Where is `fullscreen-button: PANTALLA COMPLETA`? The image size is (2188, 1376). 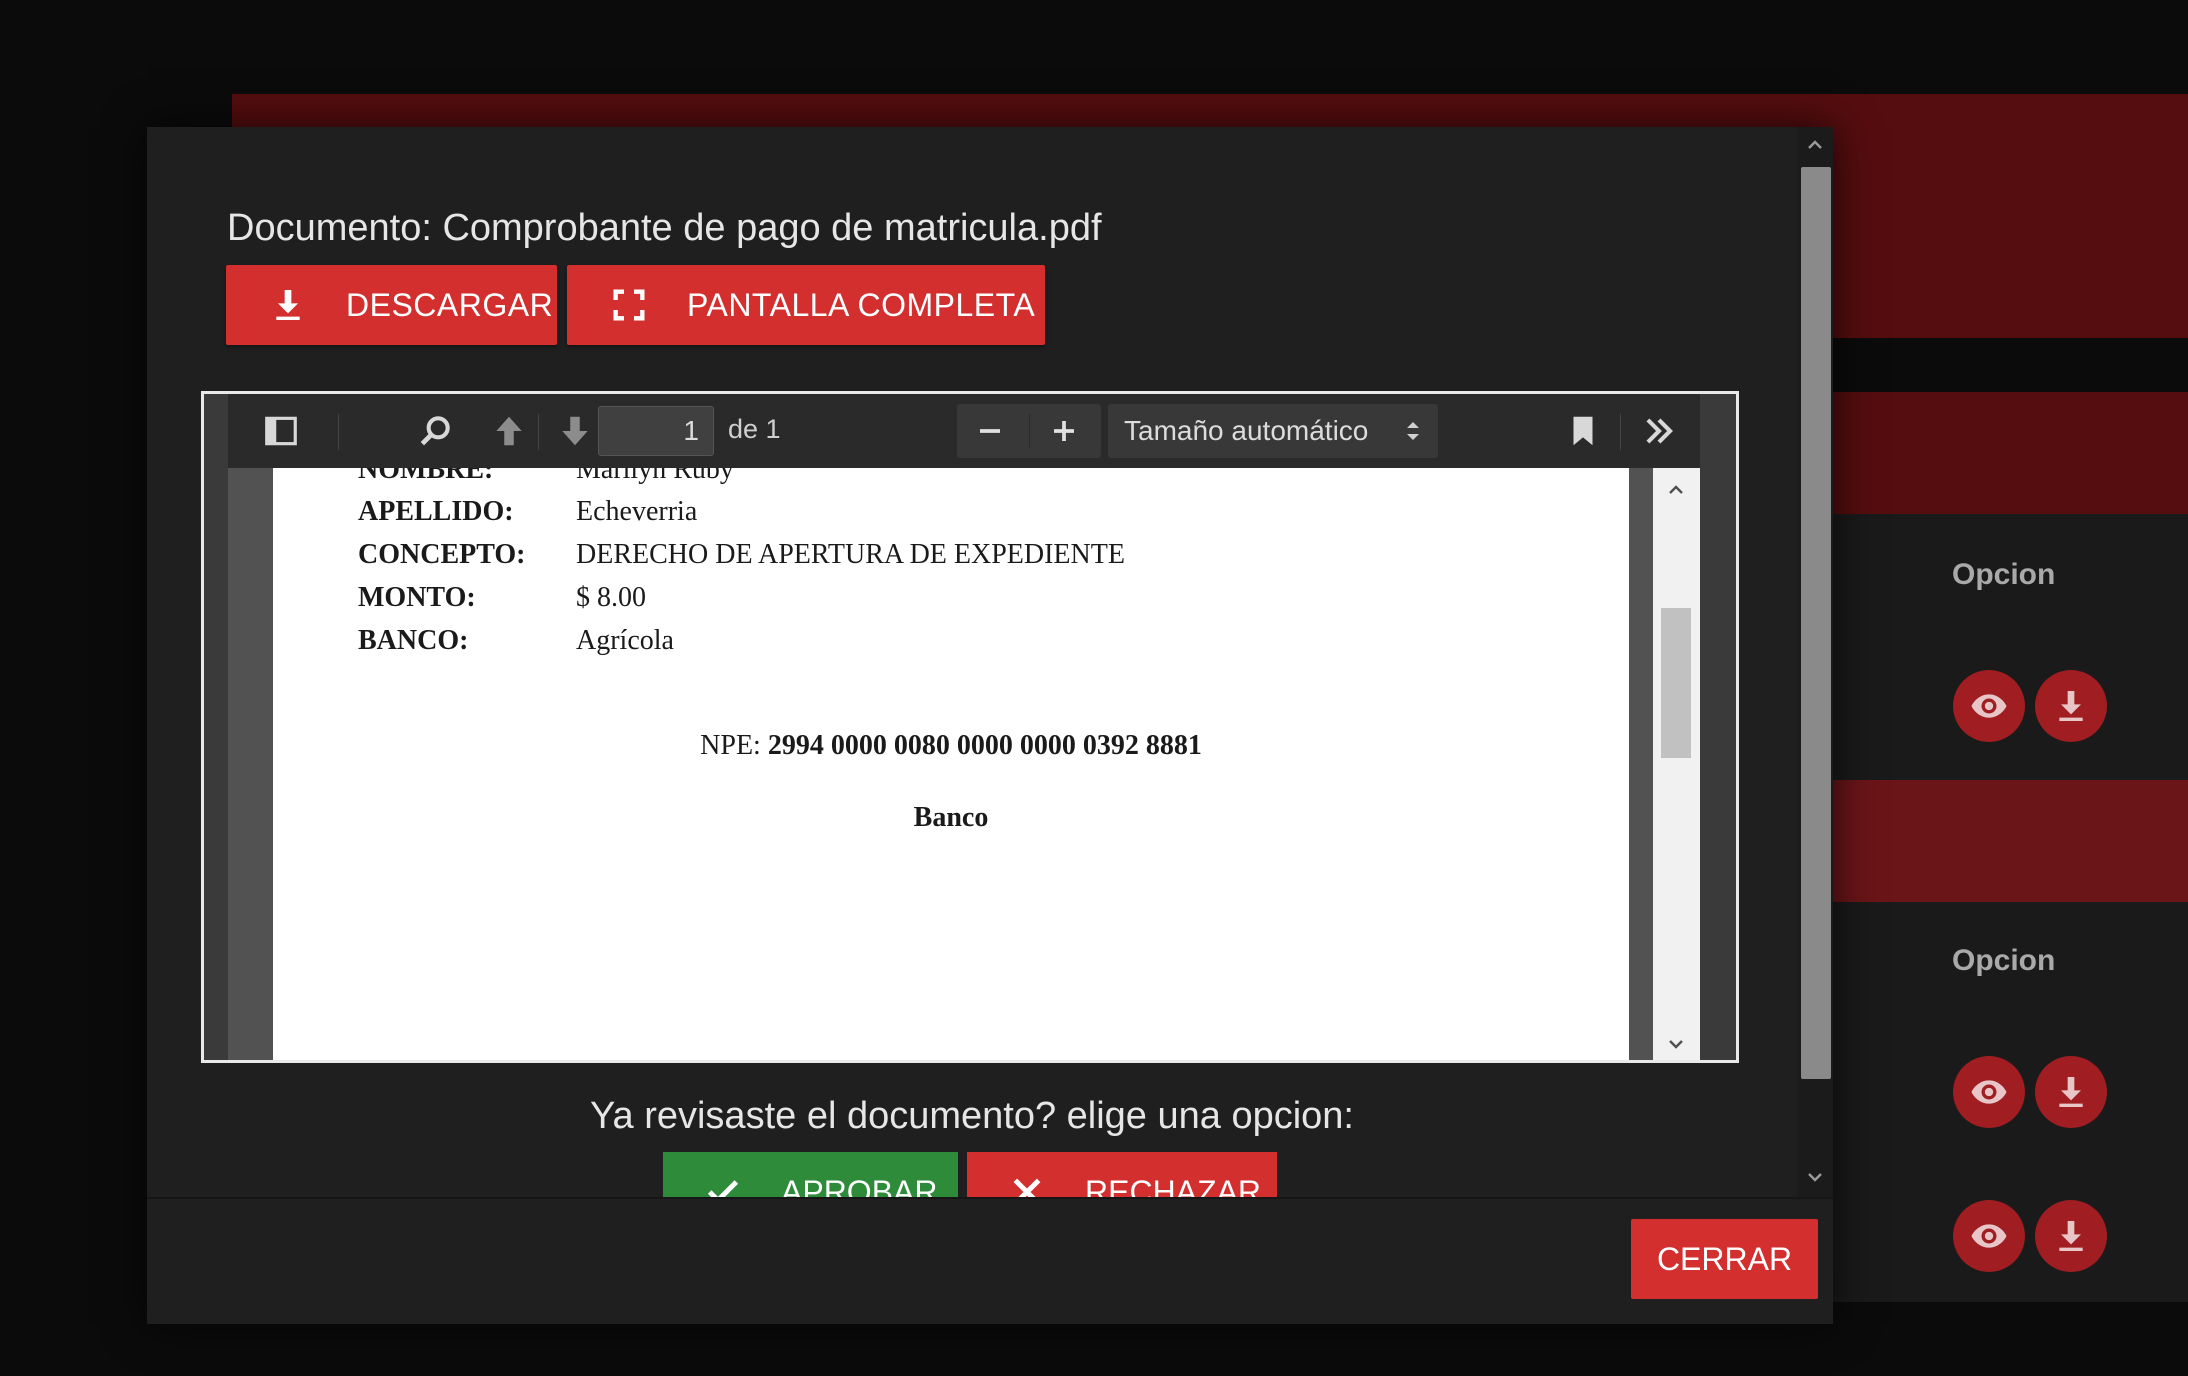 fullscreen-button: PANTALLA COMPLETA is located at coordinates (806, 305).